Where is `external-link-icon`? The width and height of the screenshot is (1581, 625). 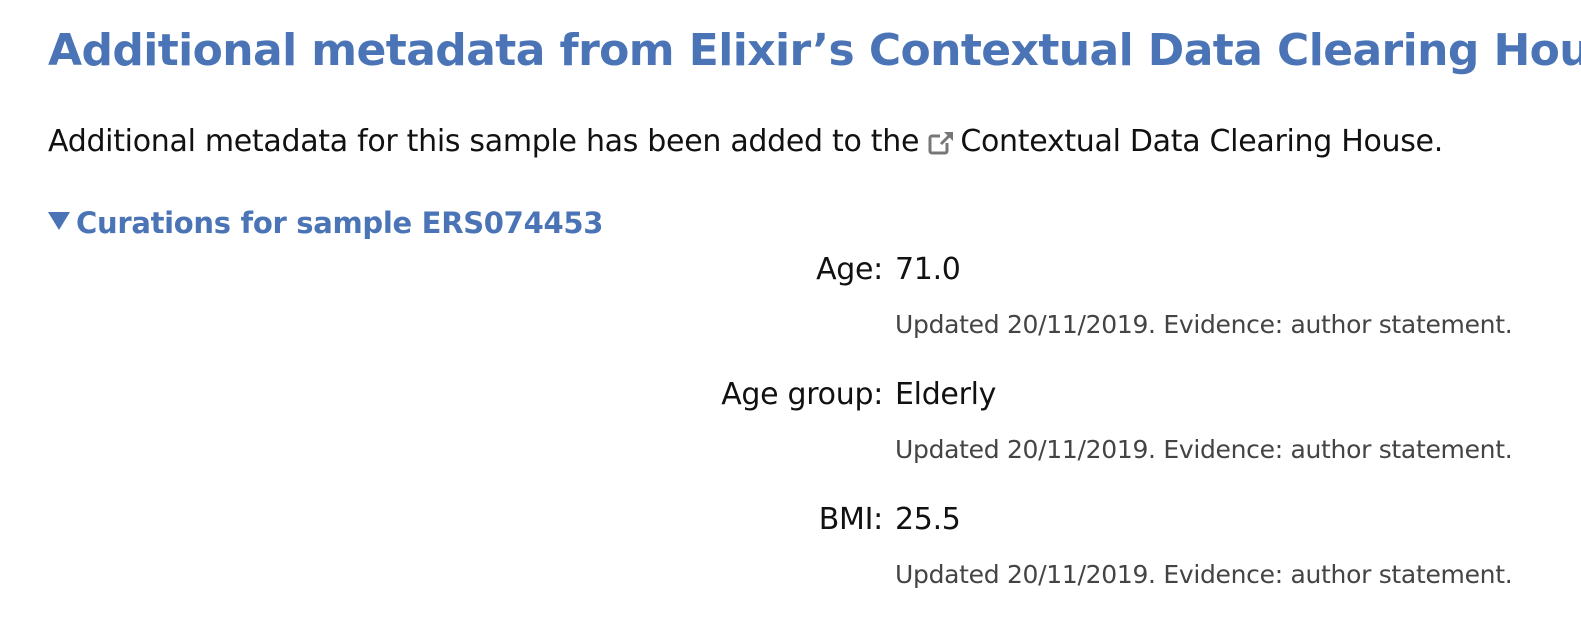 external-link-icon is located at coordinates (941, 143).